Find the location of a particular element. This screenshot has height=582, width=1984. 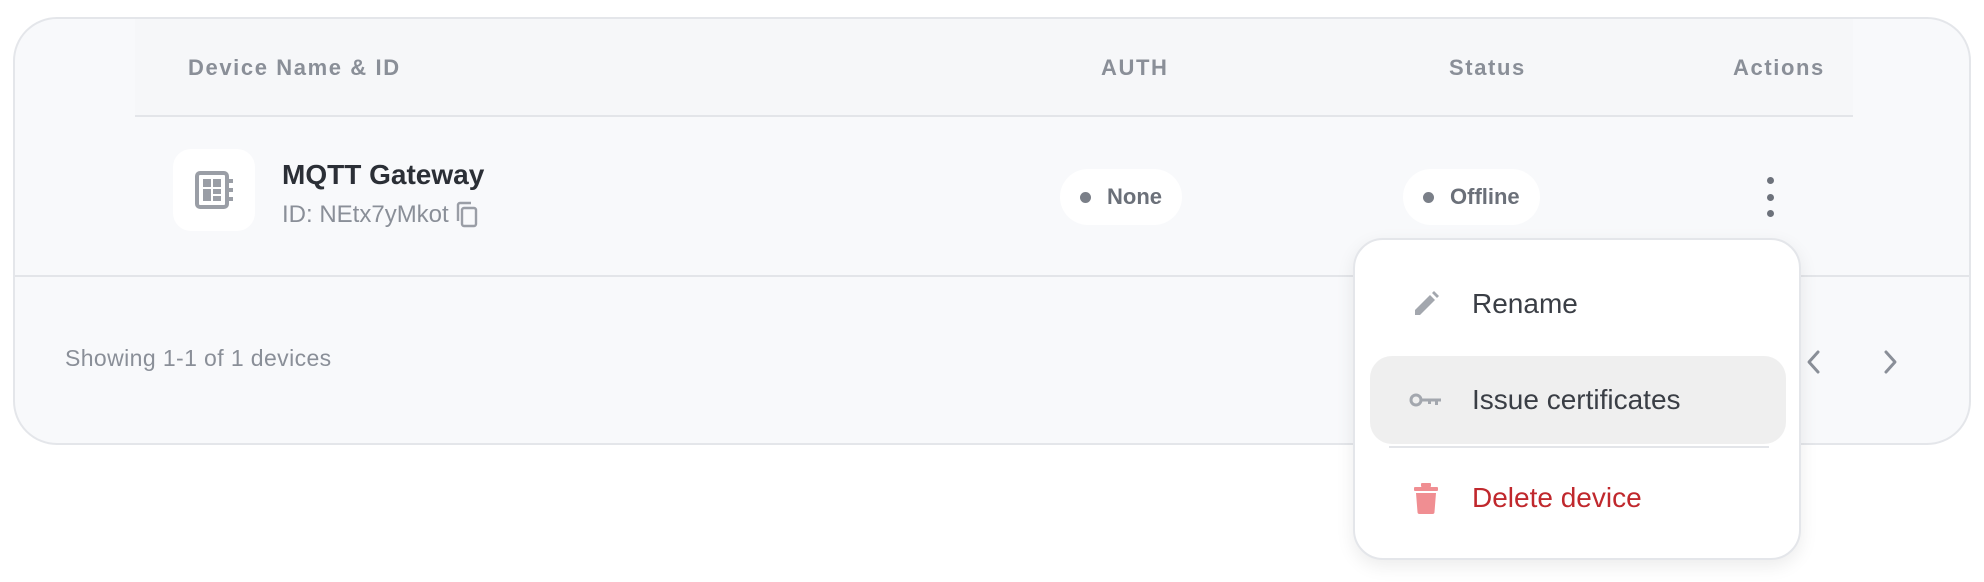

status-badge: Offline is located at coordinates (1471, 197).